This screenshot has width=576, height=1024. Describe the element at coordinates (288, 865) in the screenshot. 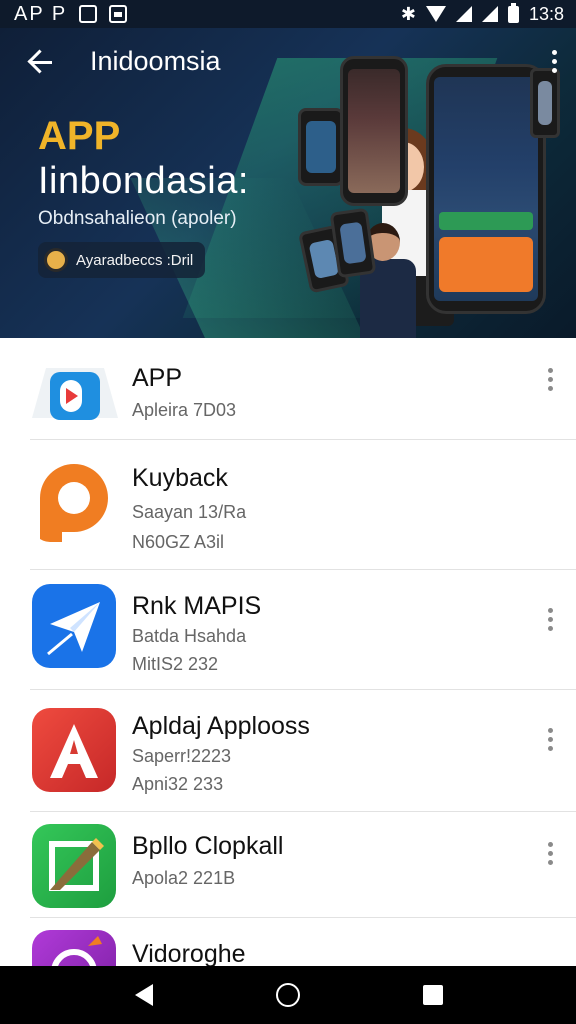

I see `list-item: Bpllo Clopkall Apola2 221B` at that location.